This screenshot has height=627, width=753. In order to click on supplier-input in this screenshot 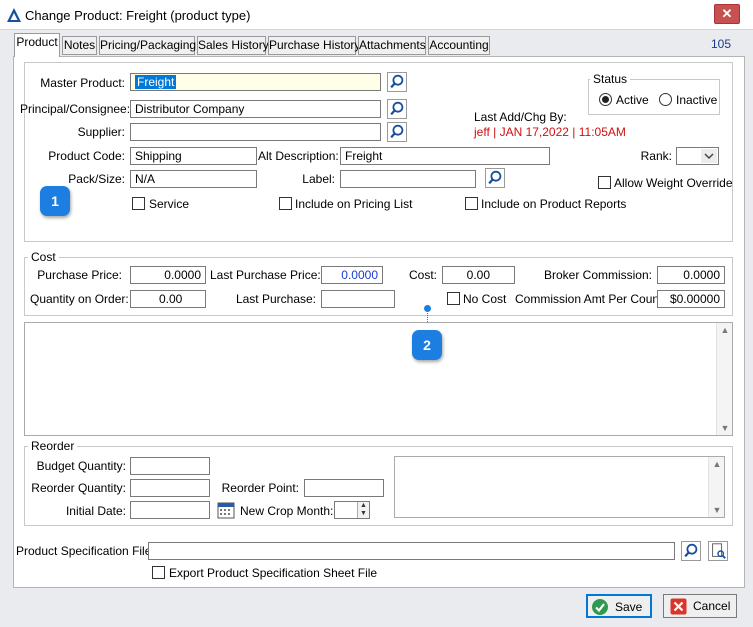, I will do `click(255, 132)`.